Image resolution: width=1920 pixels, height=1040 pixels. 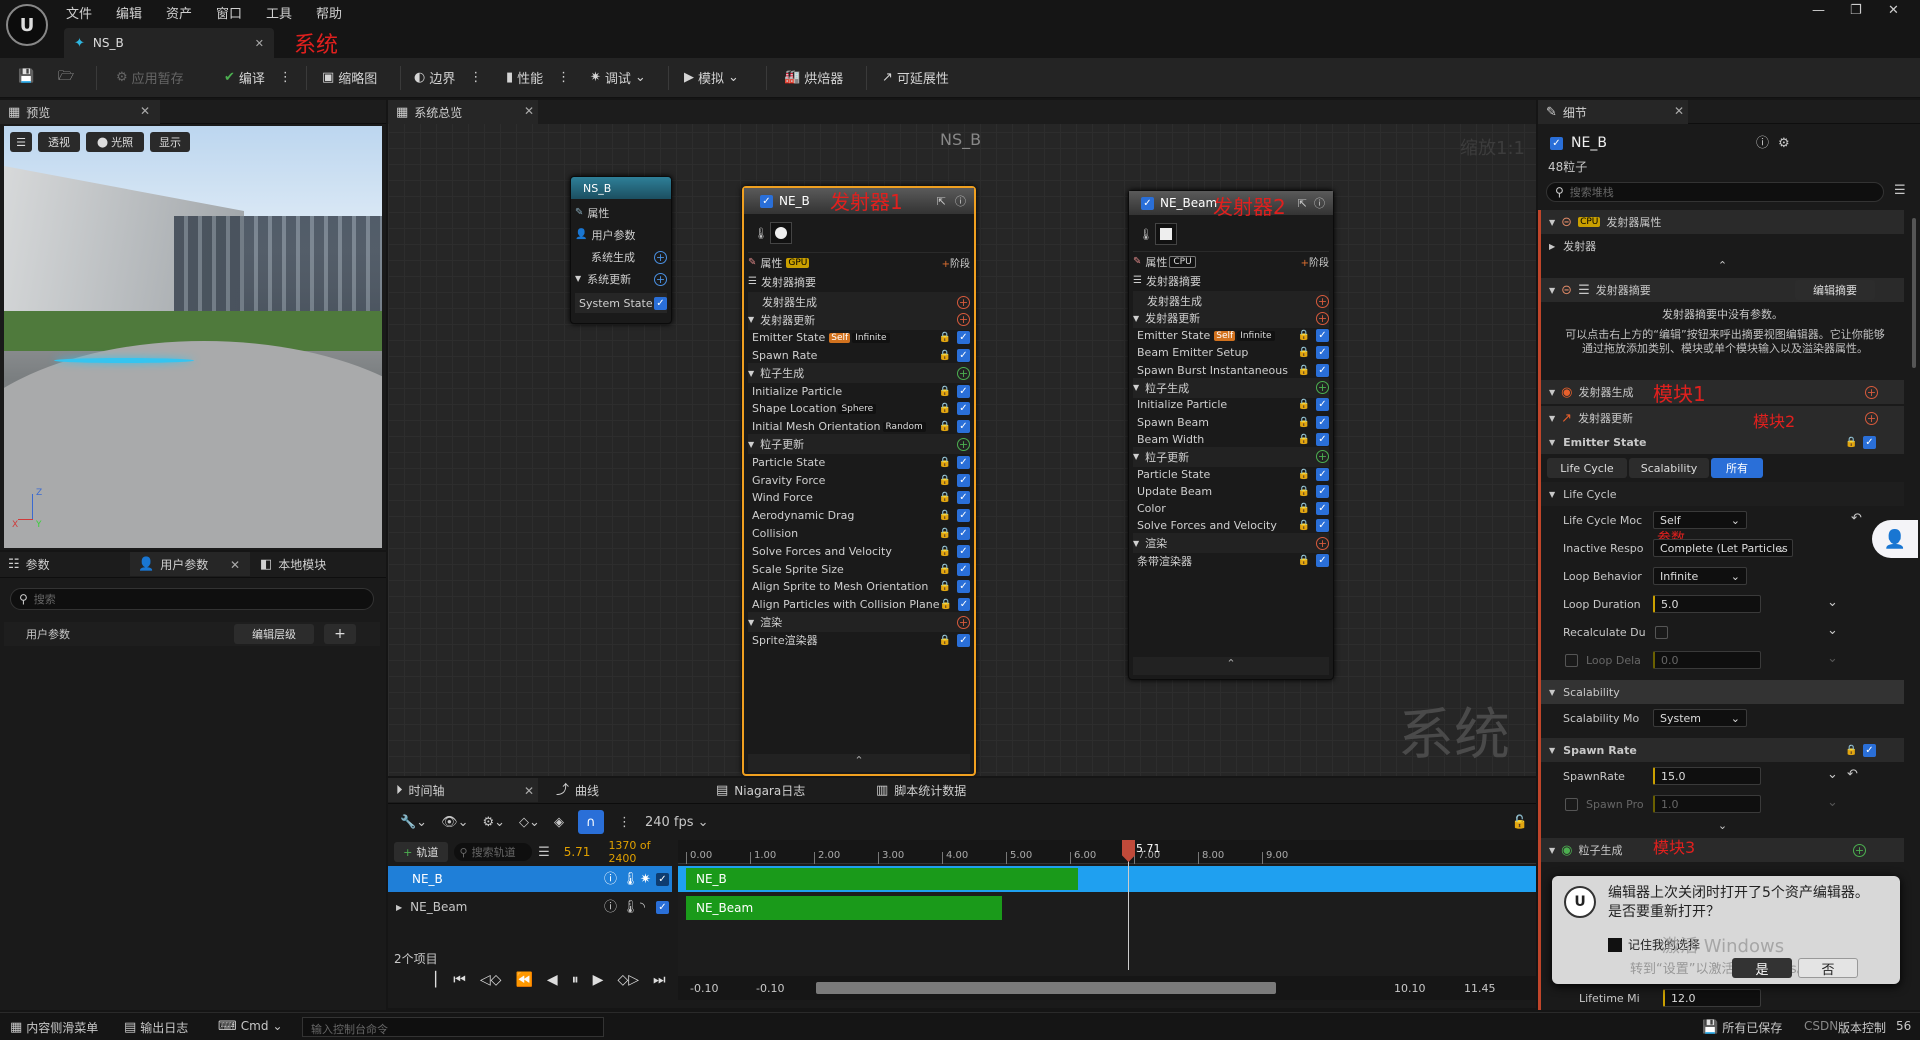 What do you see at coordinates (662, 907) in the screenshot?
I see `track-checkbox: ✓` at bounding box center [662, 907].